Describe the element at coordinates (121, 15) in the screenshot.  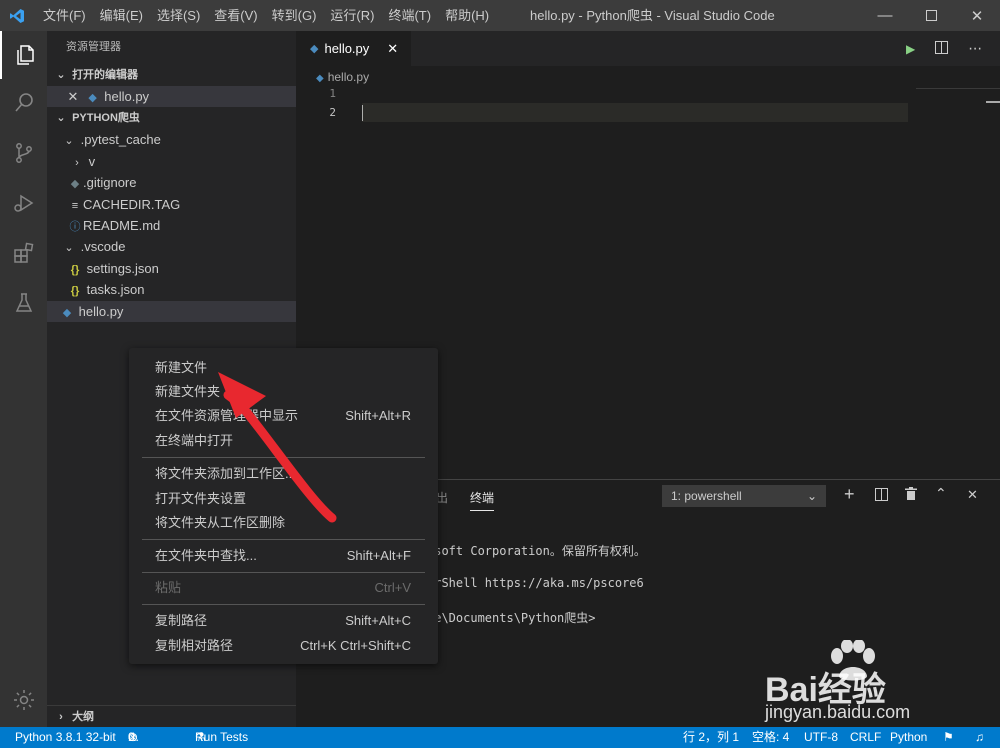
I see `menu-edit: 编辑(E)` at that location.